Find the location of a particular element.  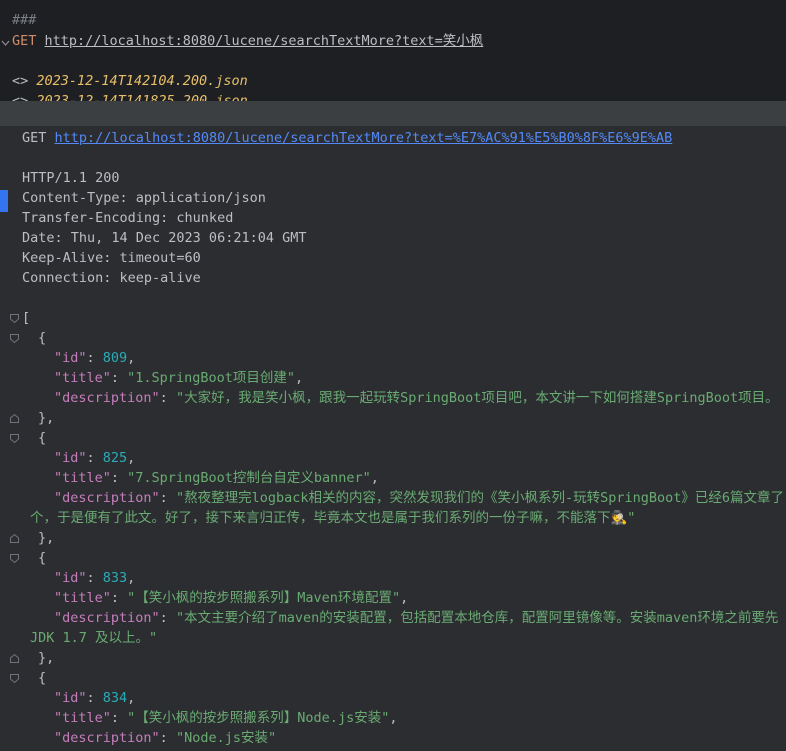

json-string: "1.SpringBoot项目创建" is located at coordinates (211, 378).